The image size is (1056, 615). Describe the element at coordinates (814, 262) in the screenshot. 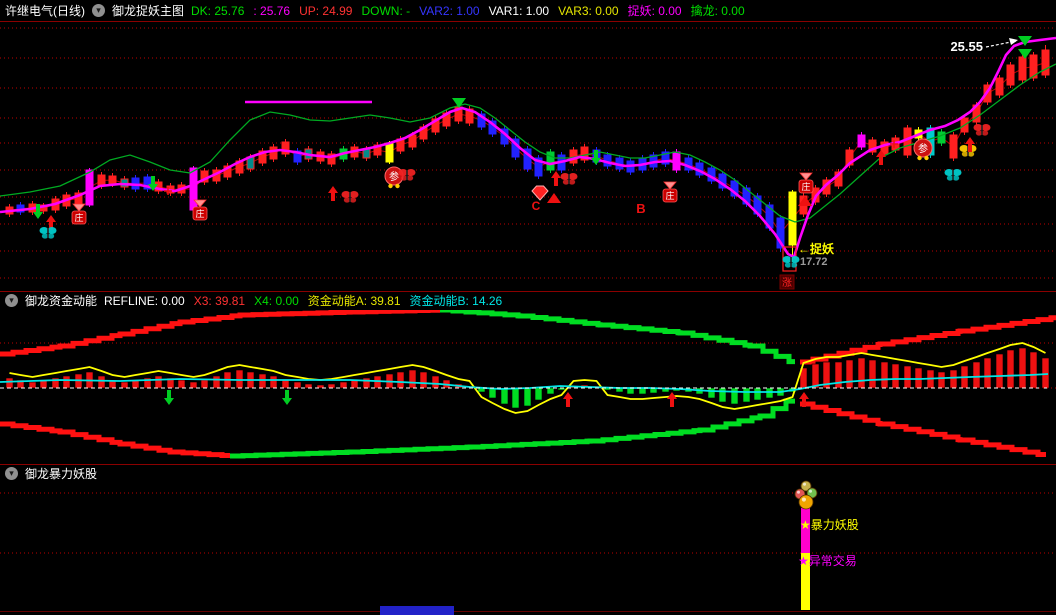

I see `chart-annotation: 17.72` at that location.